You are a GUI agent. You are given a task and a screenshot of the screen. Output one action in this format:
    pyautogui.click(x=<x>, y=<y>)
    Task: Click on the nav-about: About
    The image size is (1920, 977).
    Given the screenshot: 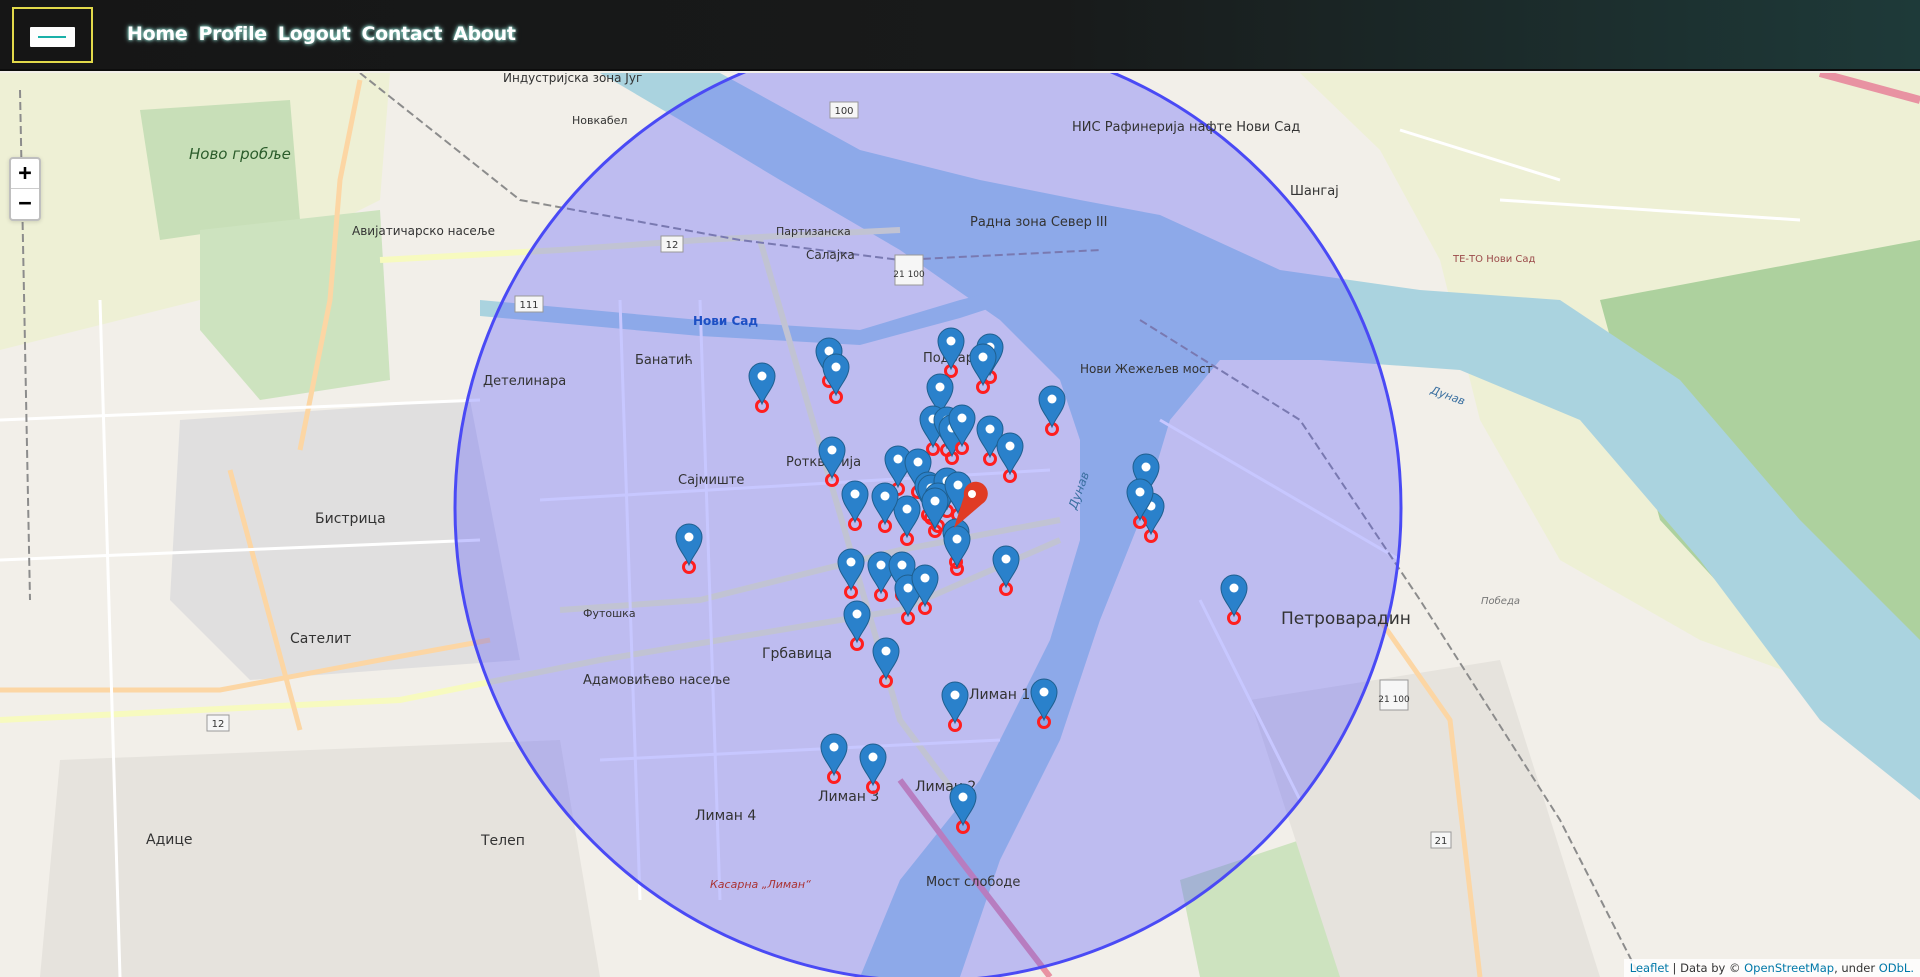 What is the action you would take?
    pyautogui.click(x=484, y=34)
    